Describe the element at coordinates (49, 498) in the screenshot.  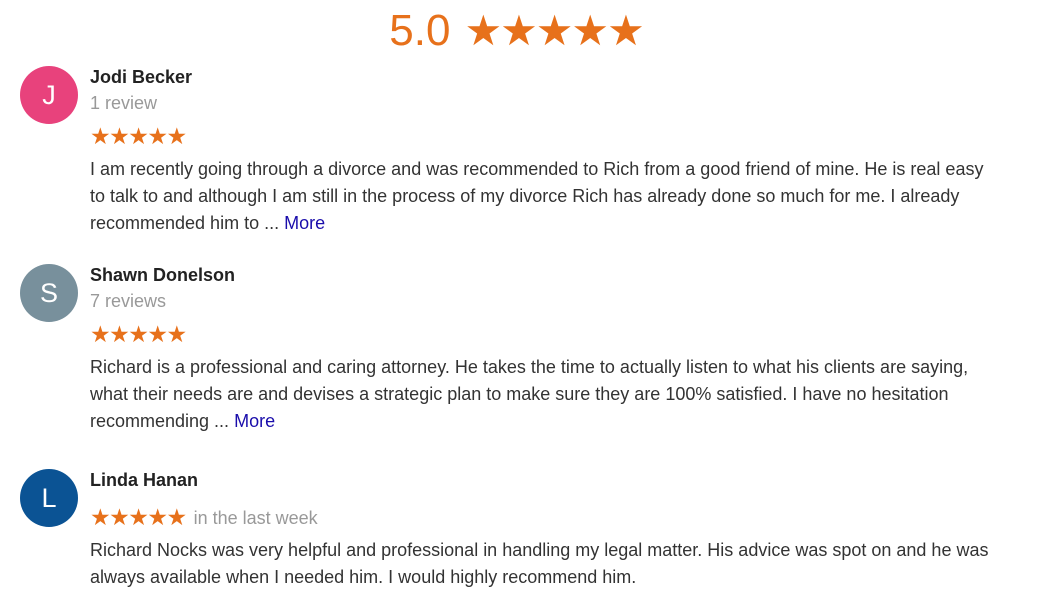
I see `avatar: L` at that location.